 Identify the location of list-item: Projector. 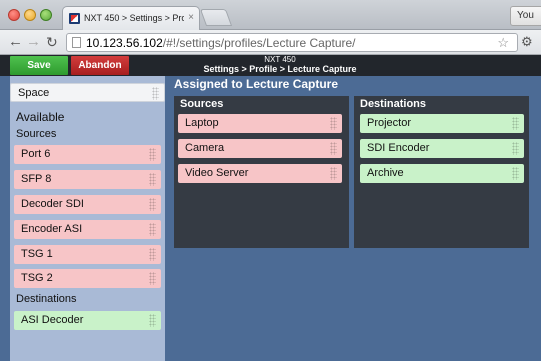
(442, 123).